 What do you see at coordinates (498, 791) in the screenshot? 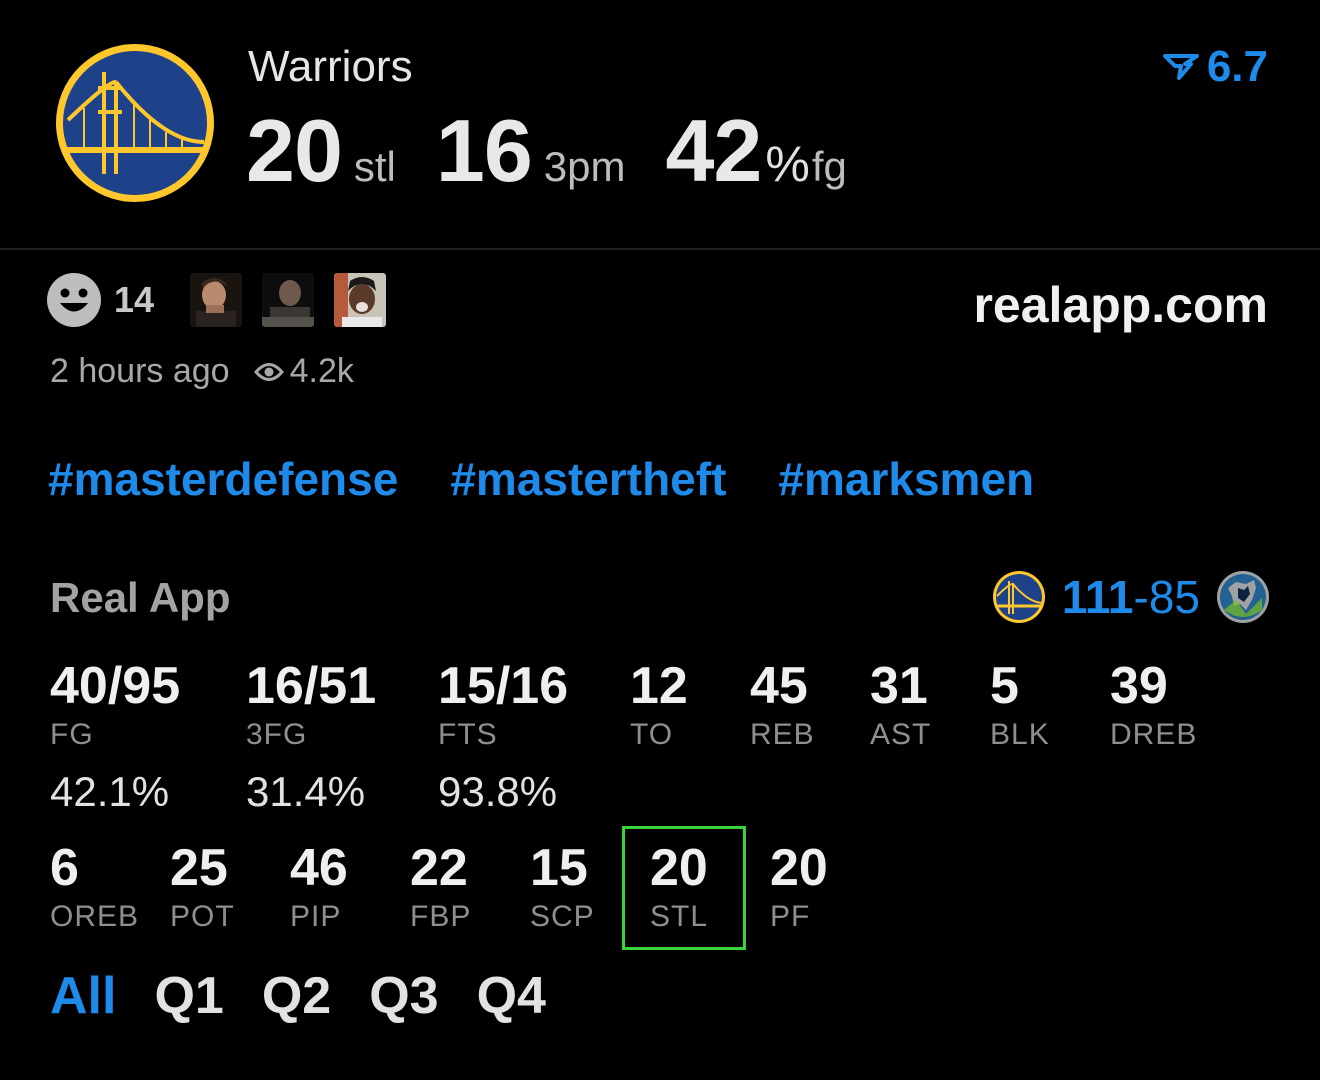
I see `ft-percentage: 93.8%` at bounding box center [498, 791].